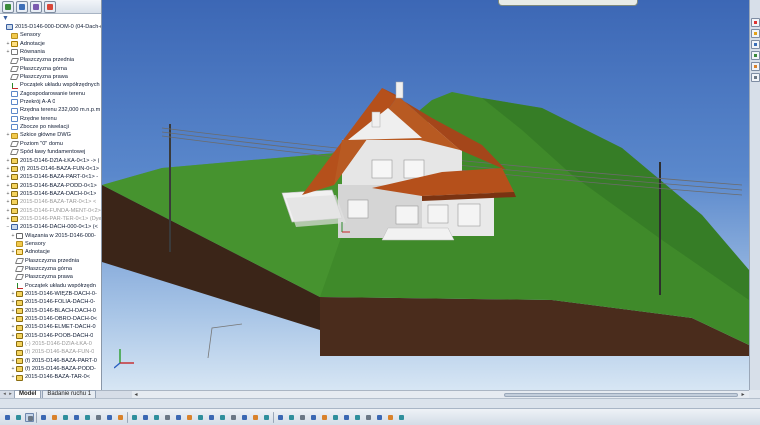 The width and height of the screenshot is (760, 425). What do you see at coordinates (568, 3) in the screenshot?
I see `heads-up-toolbar` at bounding box center [568, 3].